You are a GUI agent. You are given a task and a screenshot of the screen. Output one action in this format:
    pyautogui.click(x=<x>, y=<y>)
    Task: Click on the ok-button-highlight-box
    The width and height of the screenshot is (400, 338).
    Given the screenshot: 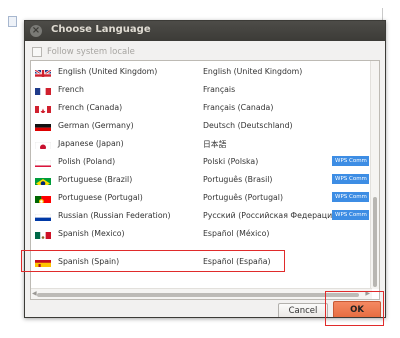 What is the action you would take?
    pyautogui.click(x=354, y=308)
    